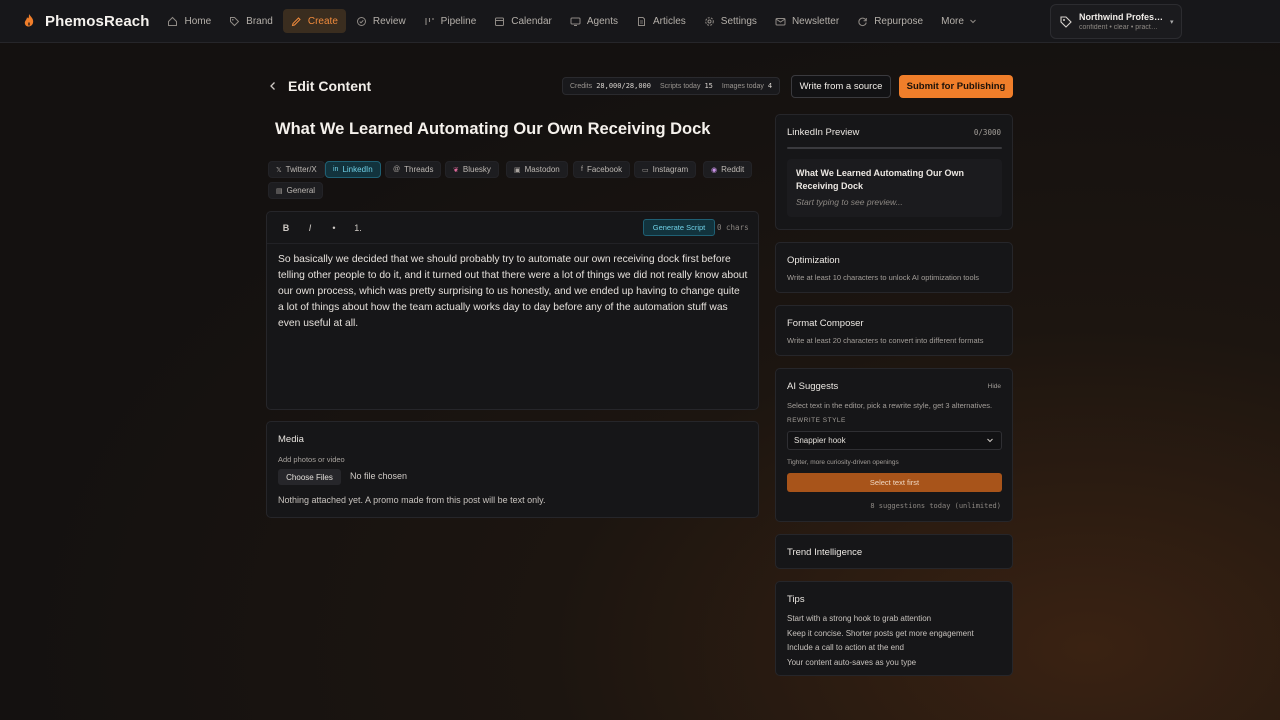  What do you see at coordinates (807, 21) in the screenshot?
I see `nav-item-newsletter: Newsletter` at bounding box center [807, 21].